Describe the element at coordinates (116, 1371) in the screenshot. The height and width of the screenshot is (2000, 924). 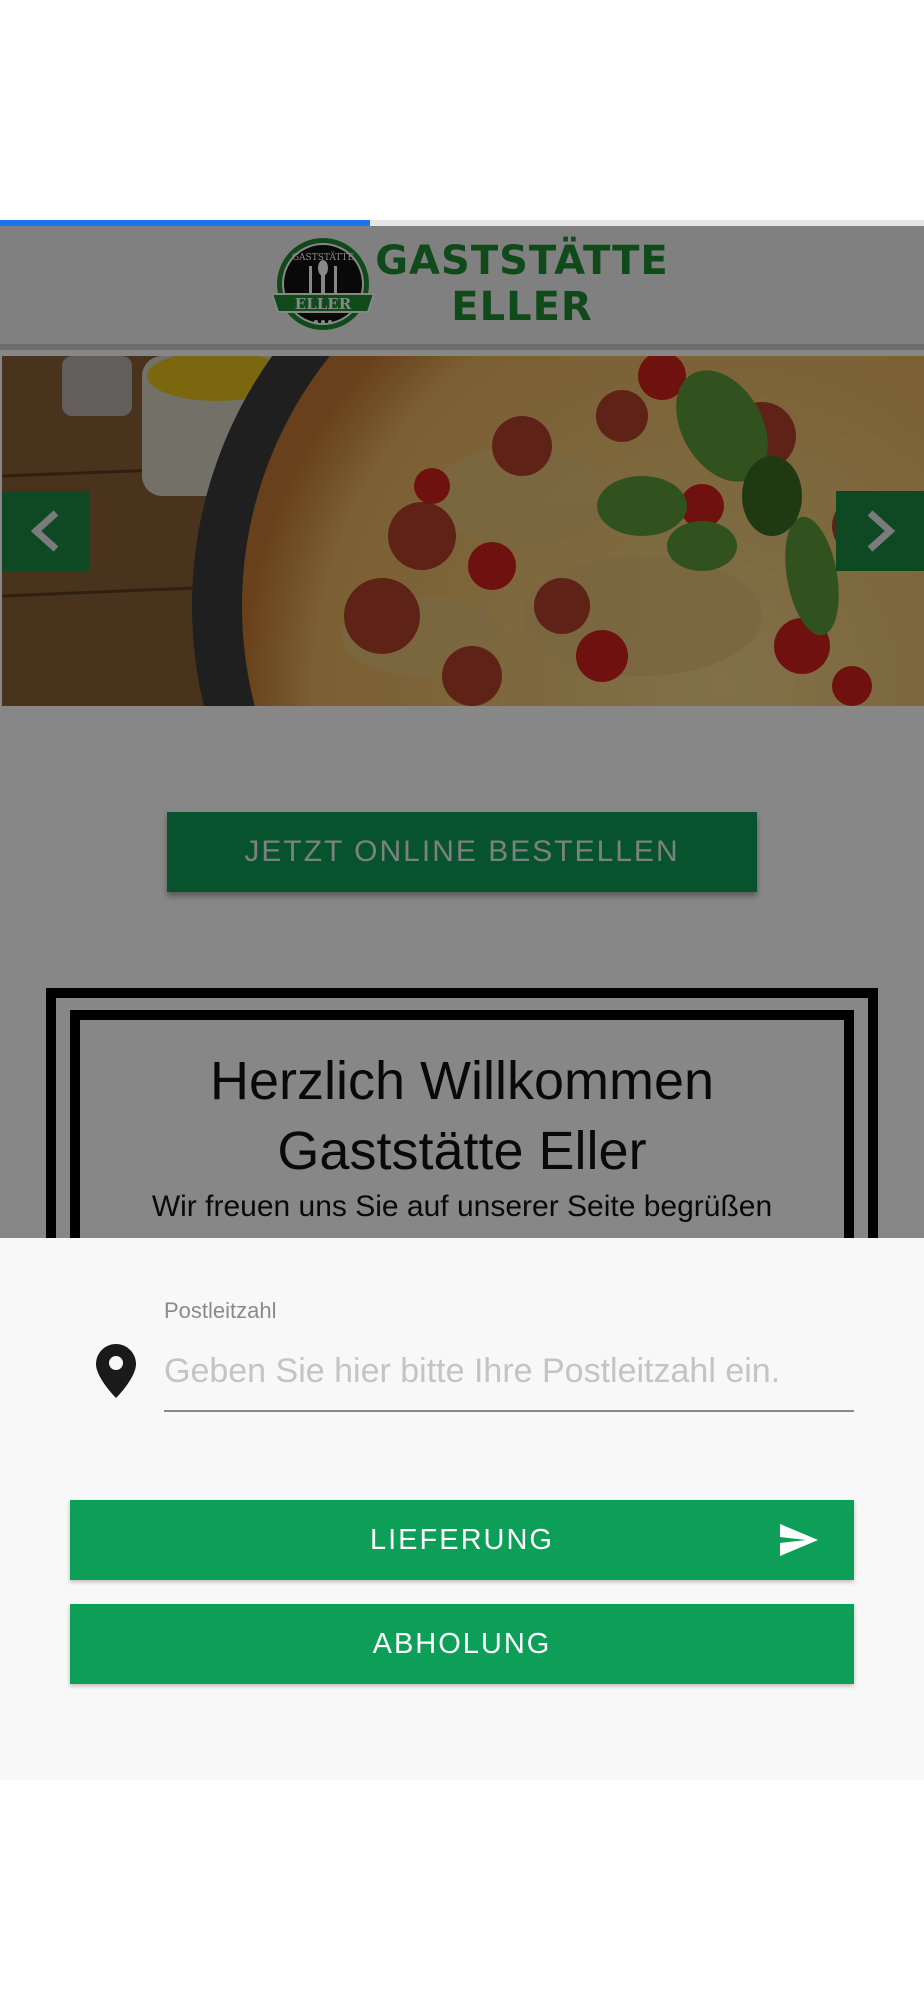
I see `location-pin-icon` at that location.